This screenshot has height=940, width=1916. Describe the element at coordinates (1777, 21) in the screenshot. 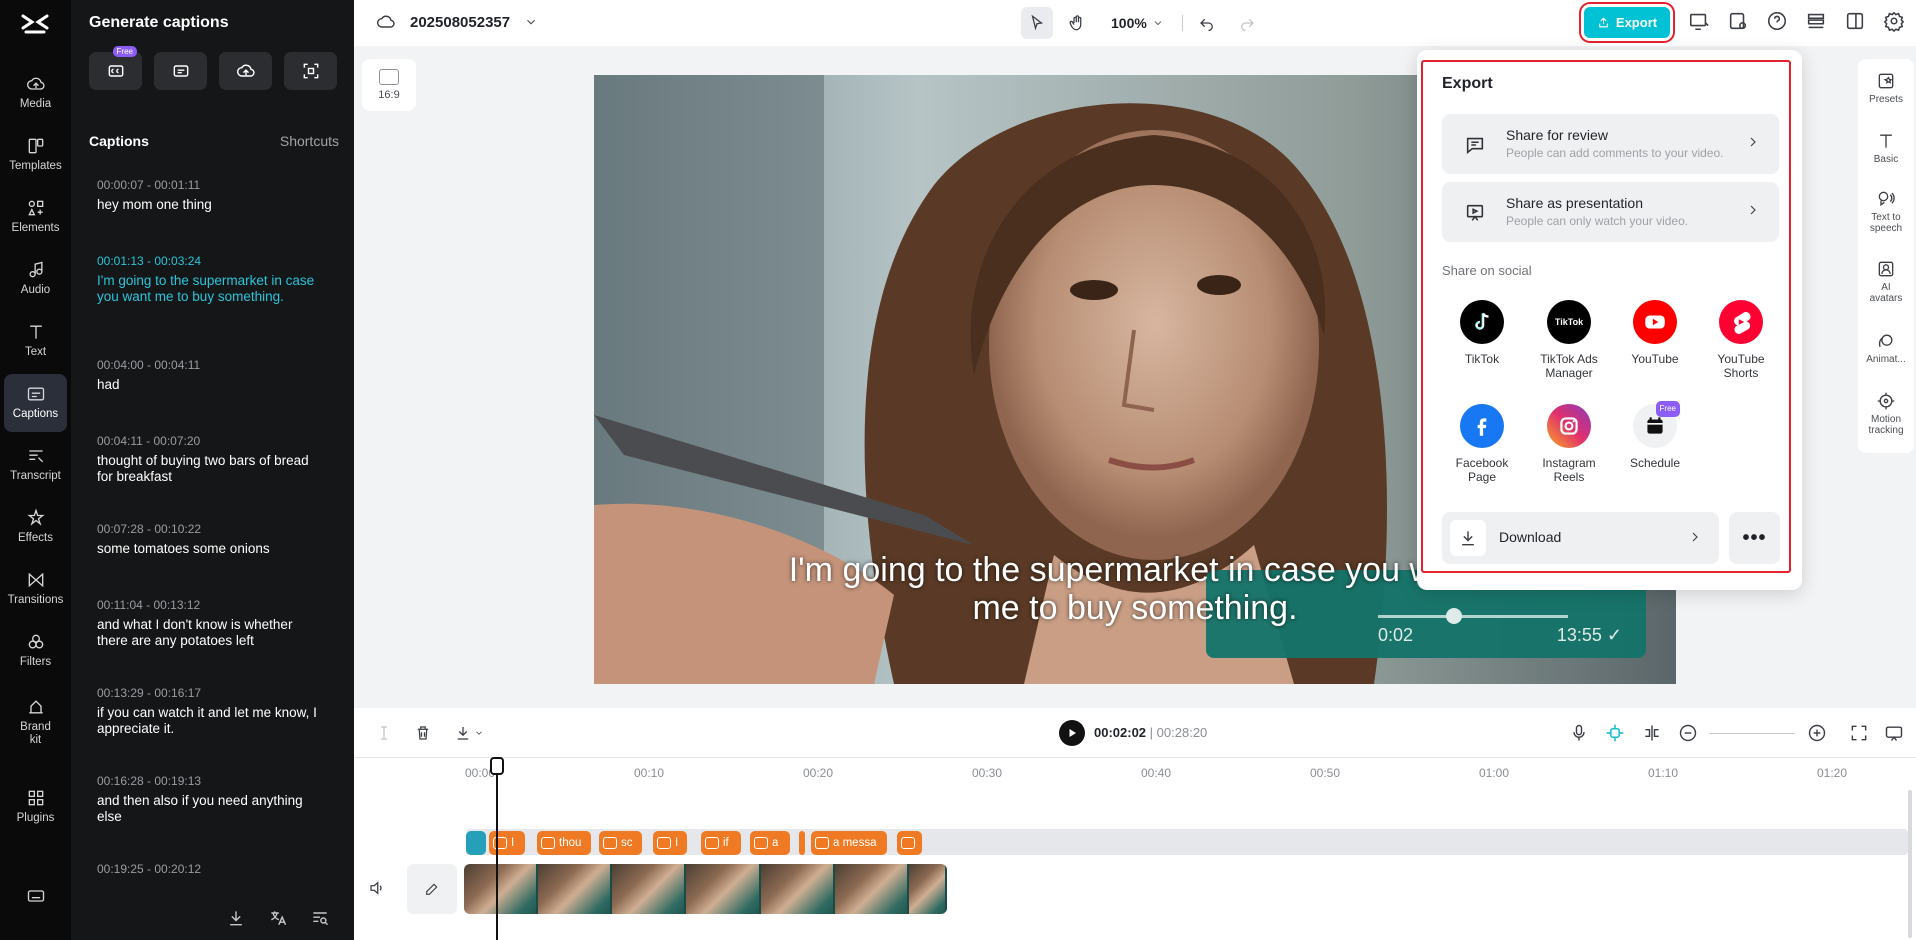

I see `help-icon` at that location.